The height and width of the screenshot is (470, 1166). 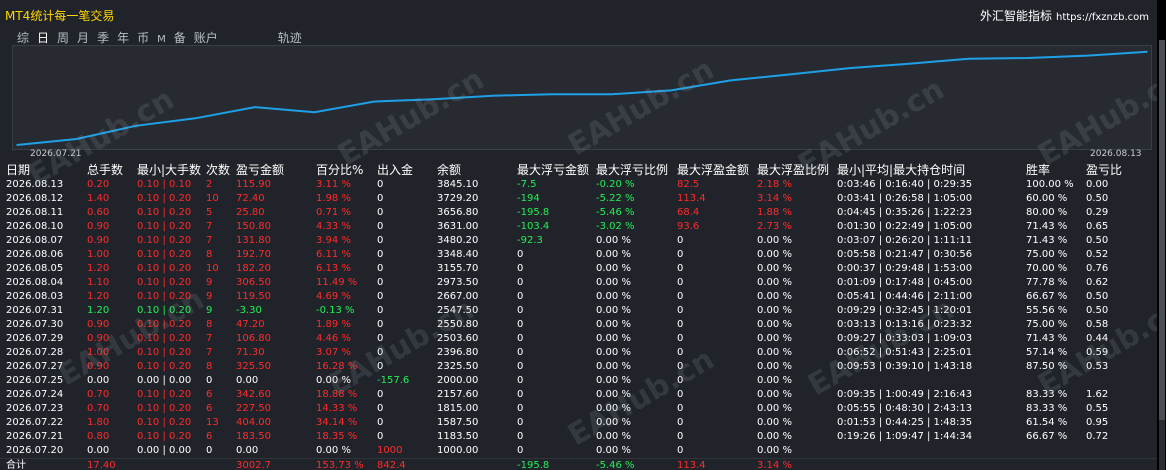 I want to click on column-header: 最大浮盈比例, so click(x=793, y=170).